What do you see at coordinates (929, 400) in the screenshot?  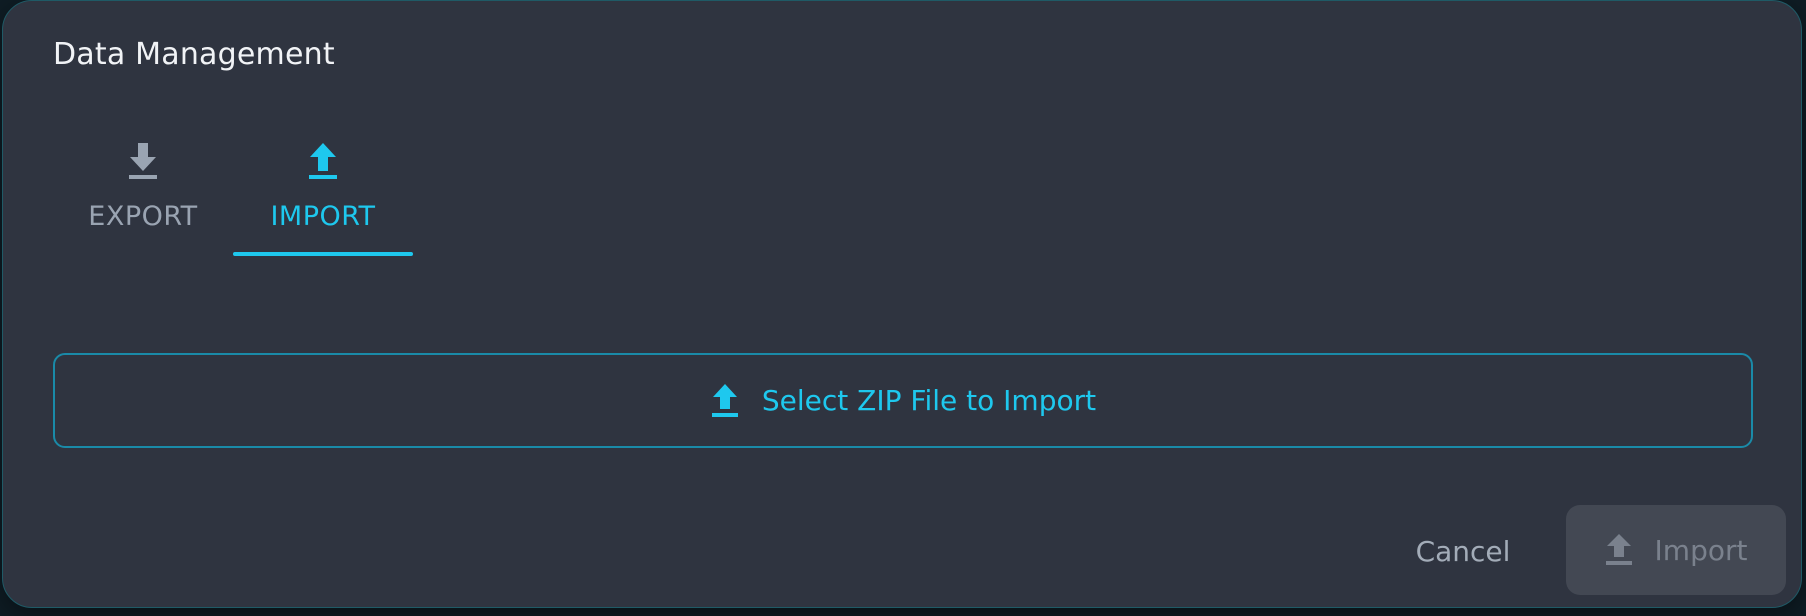 I see `select-zip-file-label: Select ZIP File to Import` at bounding box center [929, 400].